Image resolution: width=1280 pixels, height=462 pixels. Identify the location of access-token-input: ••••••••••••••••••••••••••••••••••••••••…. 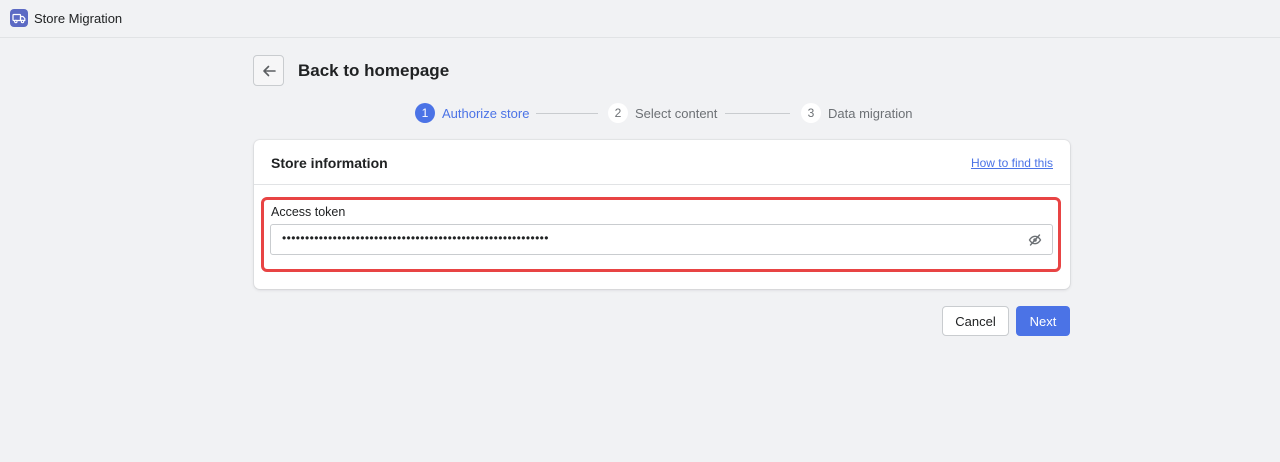
(661, 239).